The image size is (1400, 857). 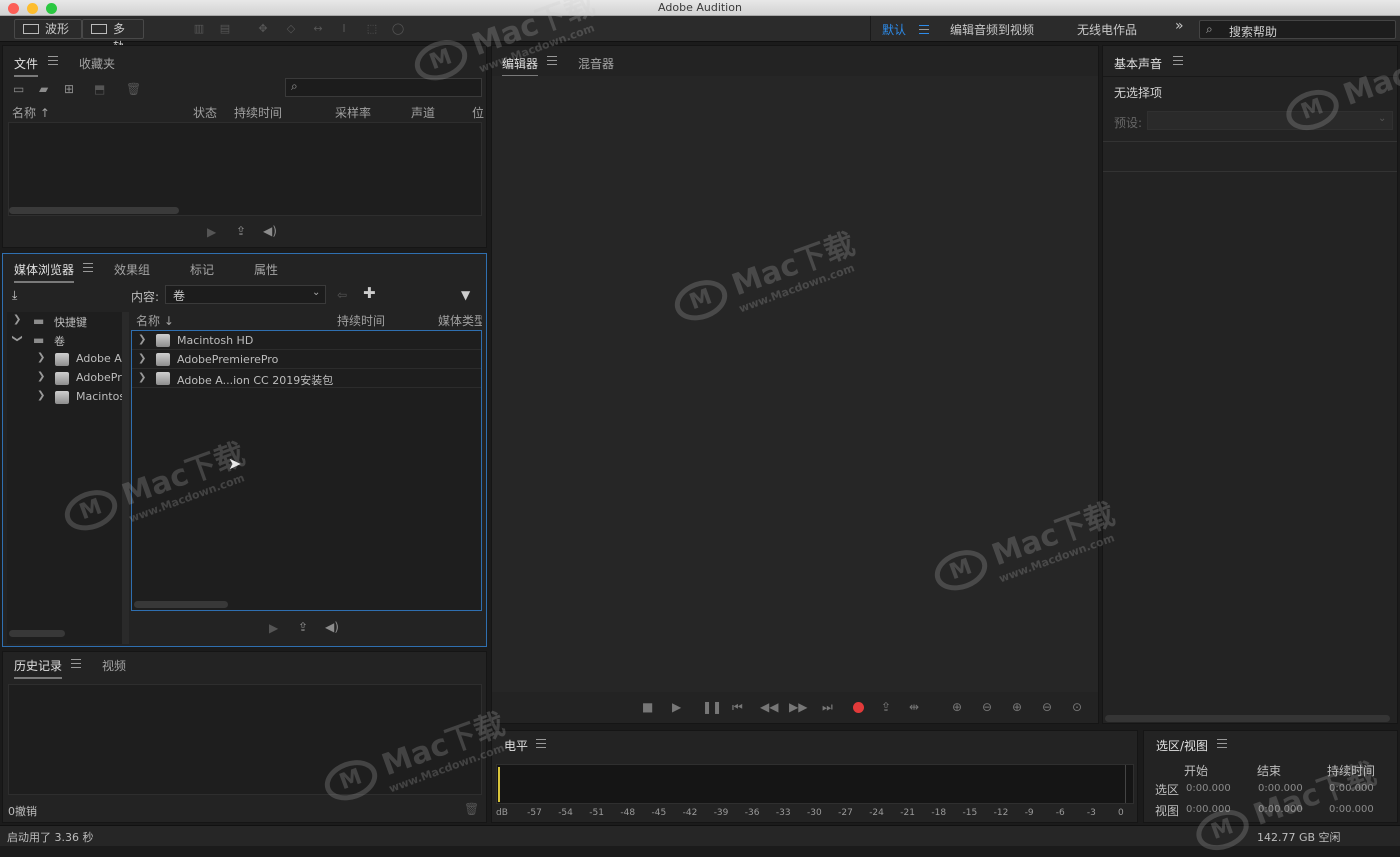 I want to click on files-search-input: ⌕, so click(x=383, y=87).